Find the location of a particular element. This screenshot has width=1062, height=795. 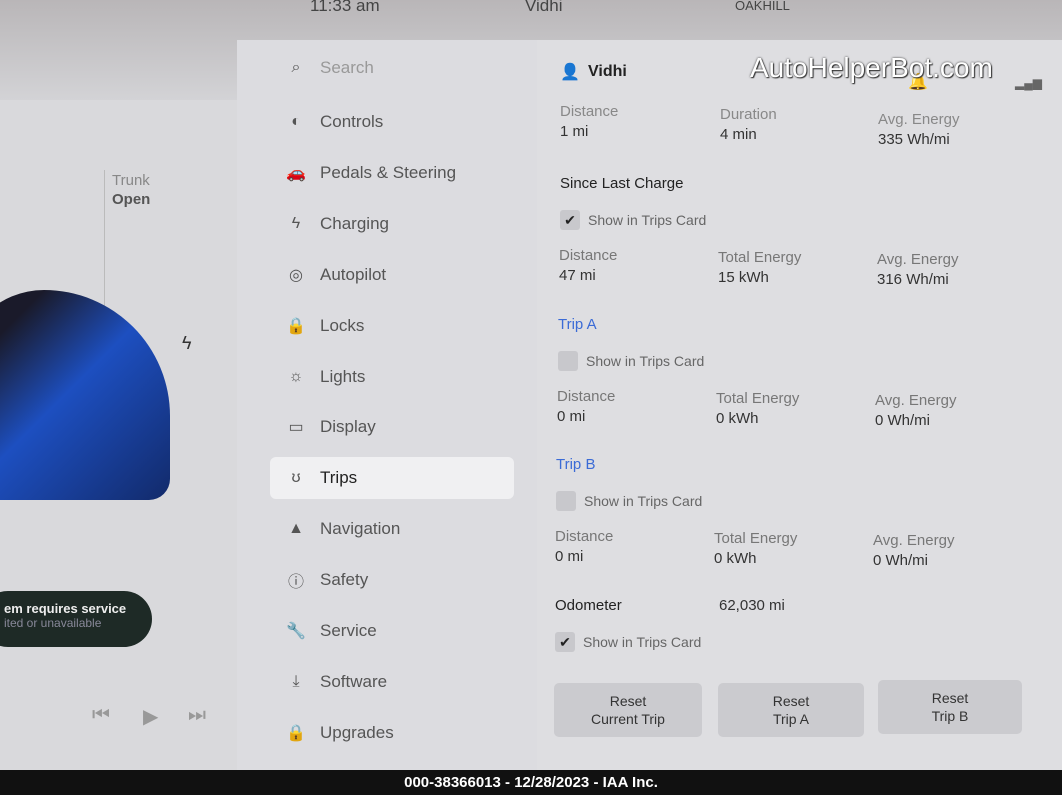

trip_a-total-label: Total Energy is located at coordinates (758, 398).